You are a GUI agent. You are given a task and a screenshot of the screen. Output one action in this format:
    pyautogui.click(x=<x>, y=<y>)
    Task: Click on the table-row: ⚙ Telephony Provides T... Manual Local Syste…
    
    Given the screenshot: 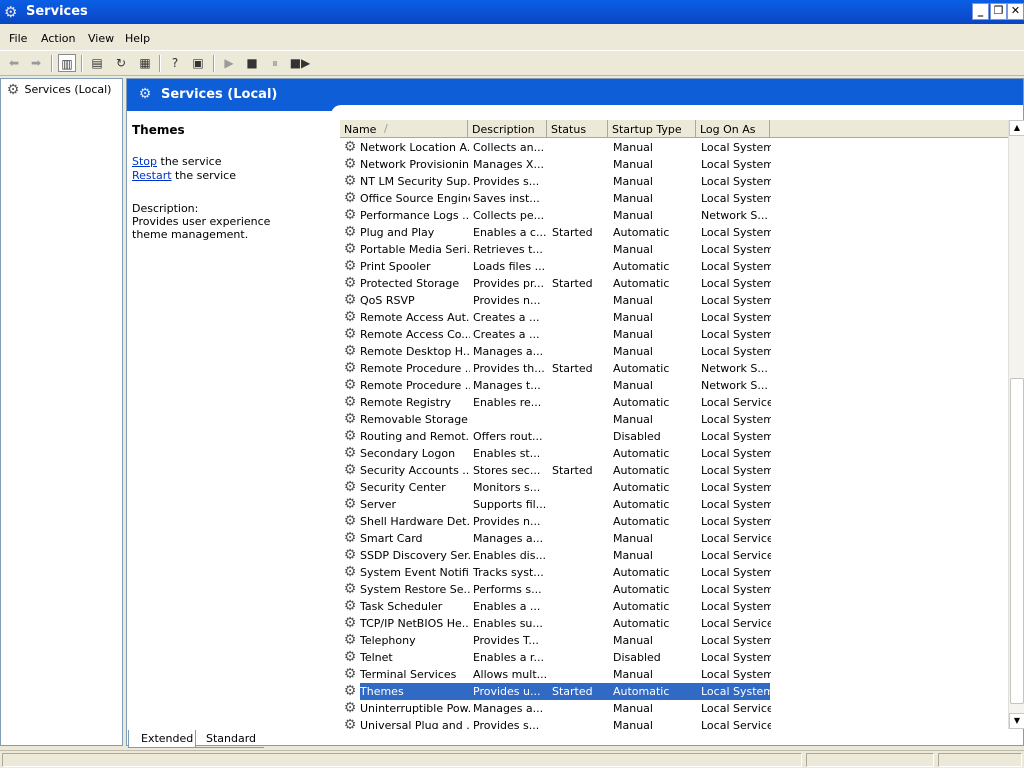 What is the action you would take?
    pyautogui.click(x=660, y=640)
    